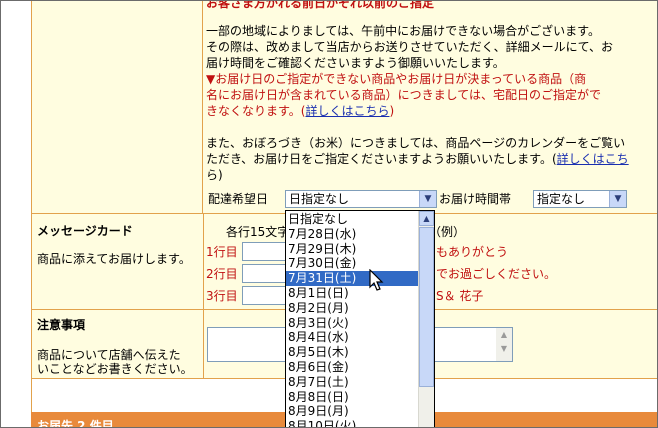  I want to click on row-label: 3行目, so click(222, 296).